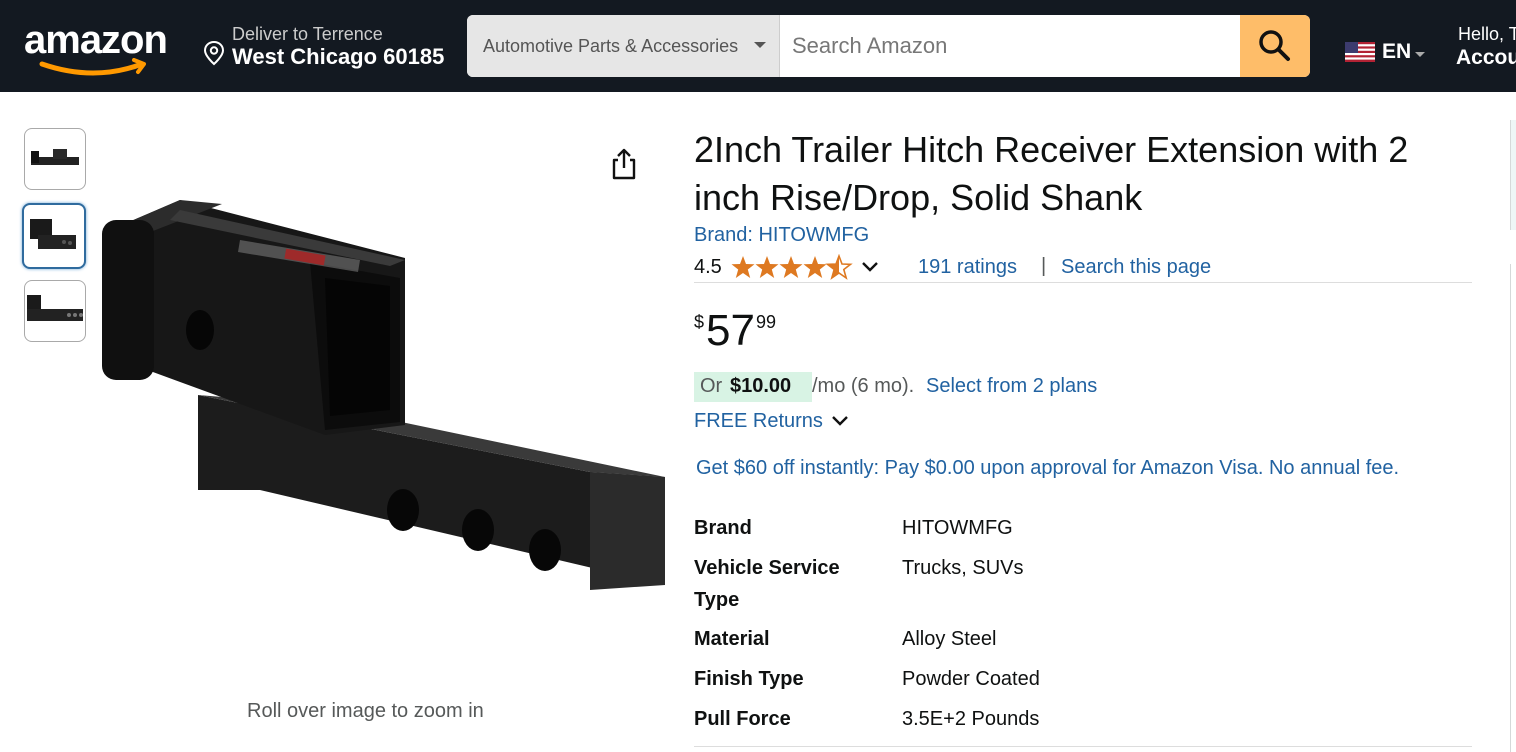 The width and height of the screenshot is (1516, 752). What do you see at coordinates (732, 639) in the screenshot?
I see `spec-label: Material` at bounding box center [732, 639].